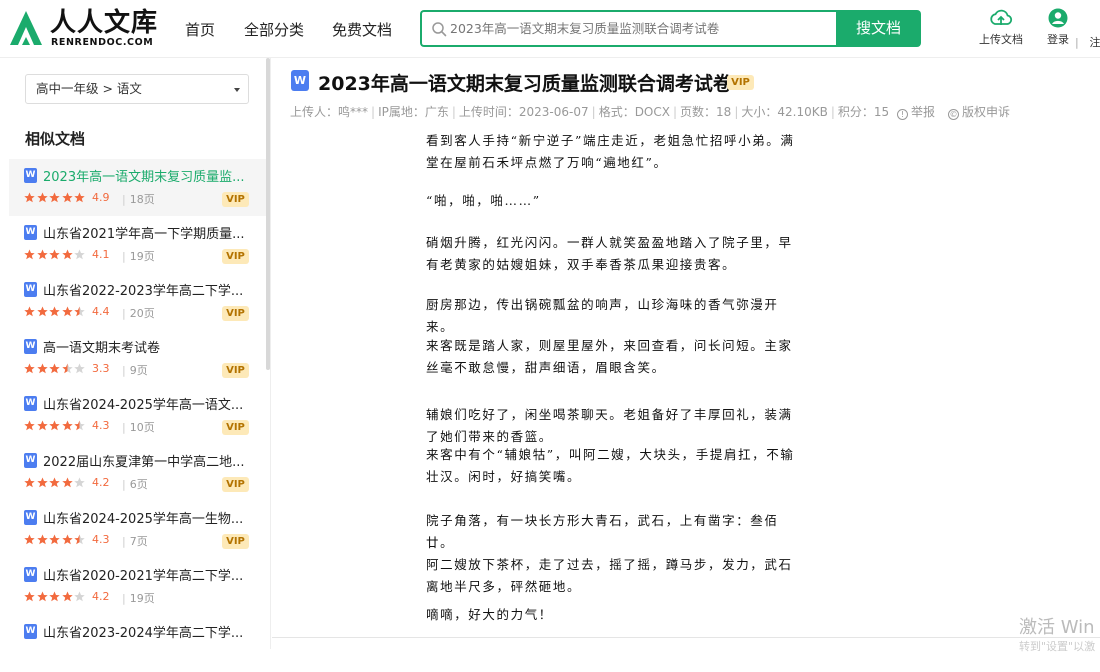 This screenshot has width=1100, height=672. What do you see at coordinates (26, 28) in the screenshot?
I see `logo-mark-icon` at bounding box center [26, 28].